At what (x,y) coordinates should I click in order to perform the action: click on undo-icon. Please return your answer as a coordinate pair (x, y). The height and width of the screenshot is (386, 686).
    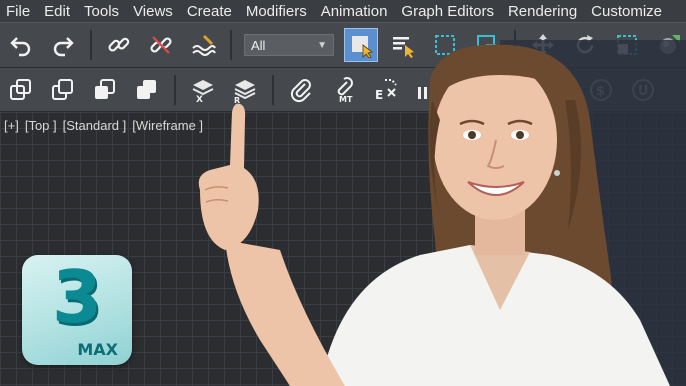
    Looking at the image, I should click on (20, 47).